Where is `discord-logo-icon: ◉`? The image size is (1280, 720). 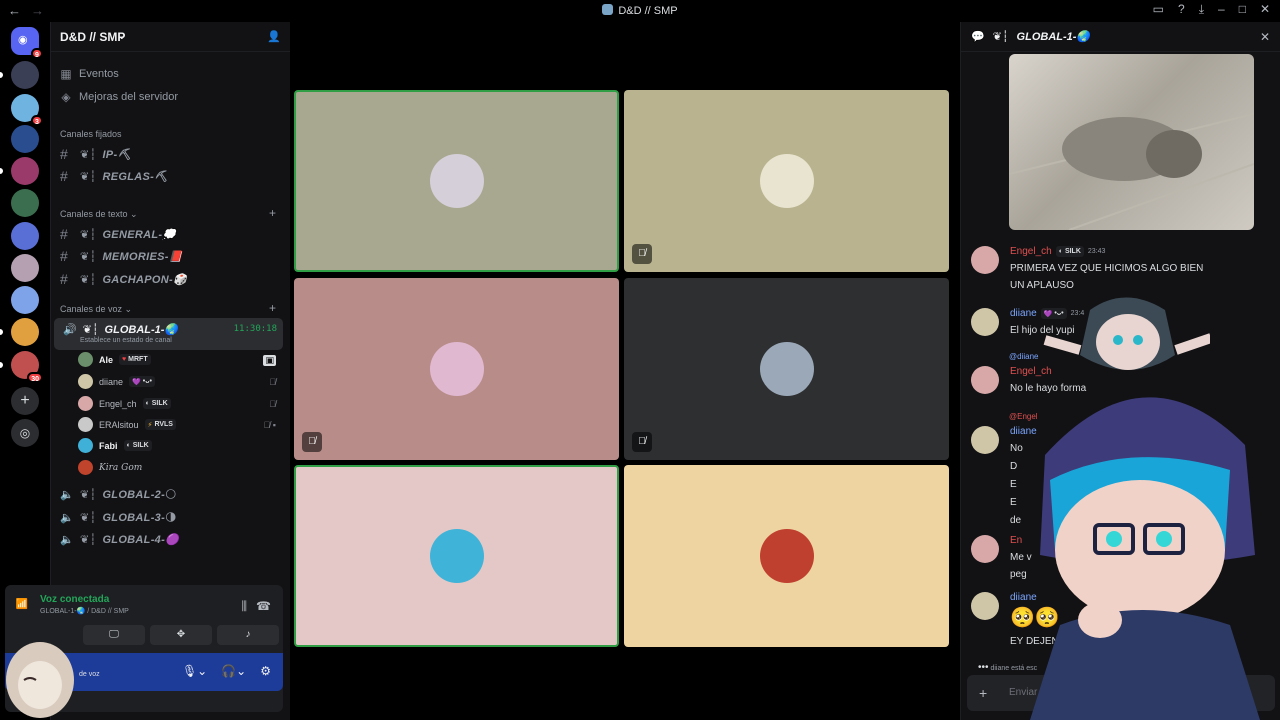
discord-logo-icon: ◉ is located at coordinates (23, 40).